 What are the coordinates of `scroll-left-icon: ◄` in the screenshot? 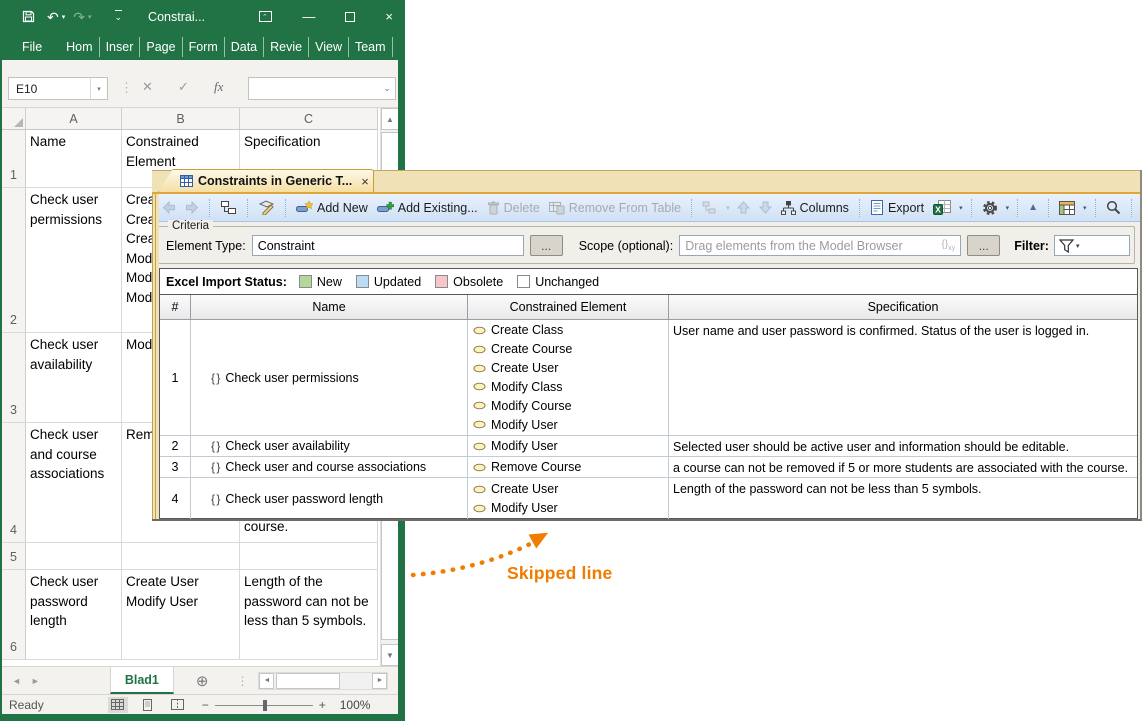 It's located at (267, 680).